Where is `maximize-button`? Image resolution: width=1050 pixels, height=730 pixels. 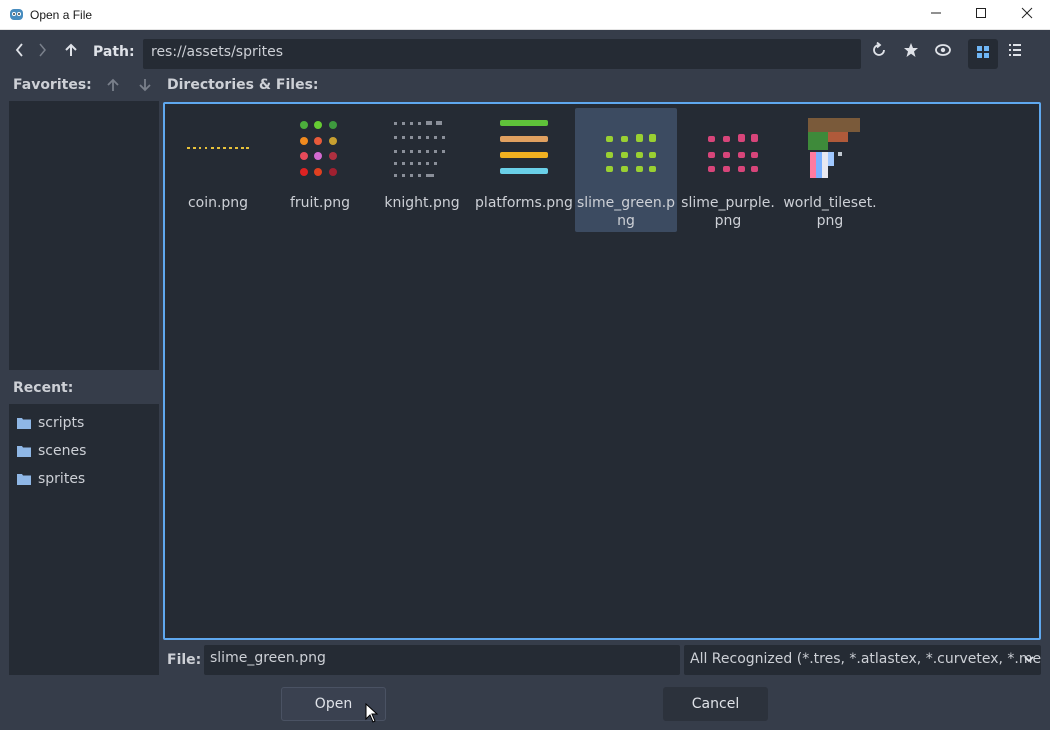
maximize-button is located at coordinates (981, 15).